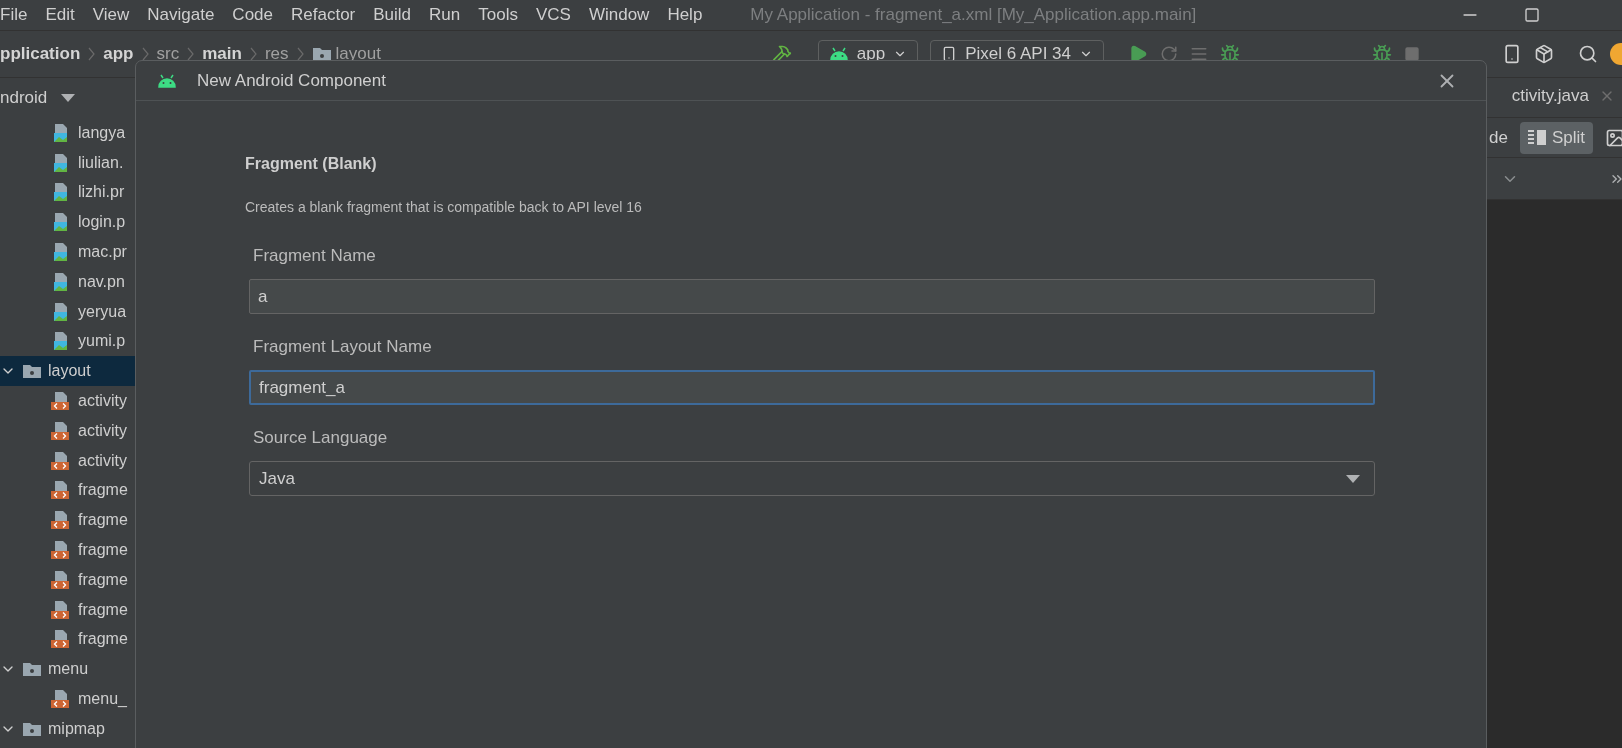 This screenshot has width=1622, height=748. Describe the element at coordinates (1556, 137) in the screenshot. I see `view-mode-button: Split` at that location.